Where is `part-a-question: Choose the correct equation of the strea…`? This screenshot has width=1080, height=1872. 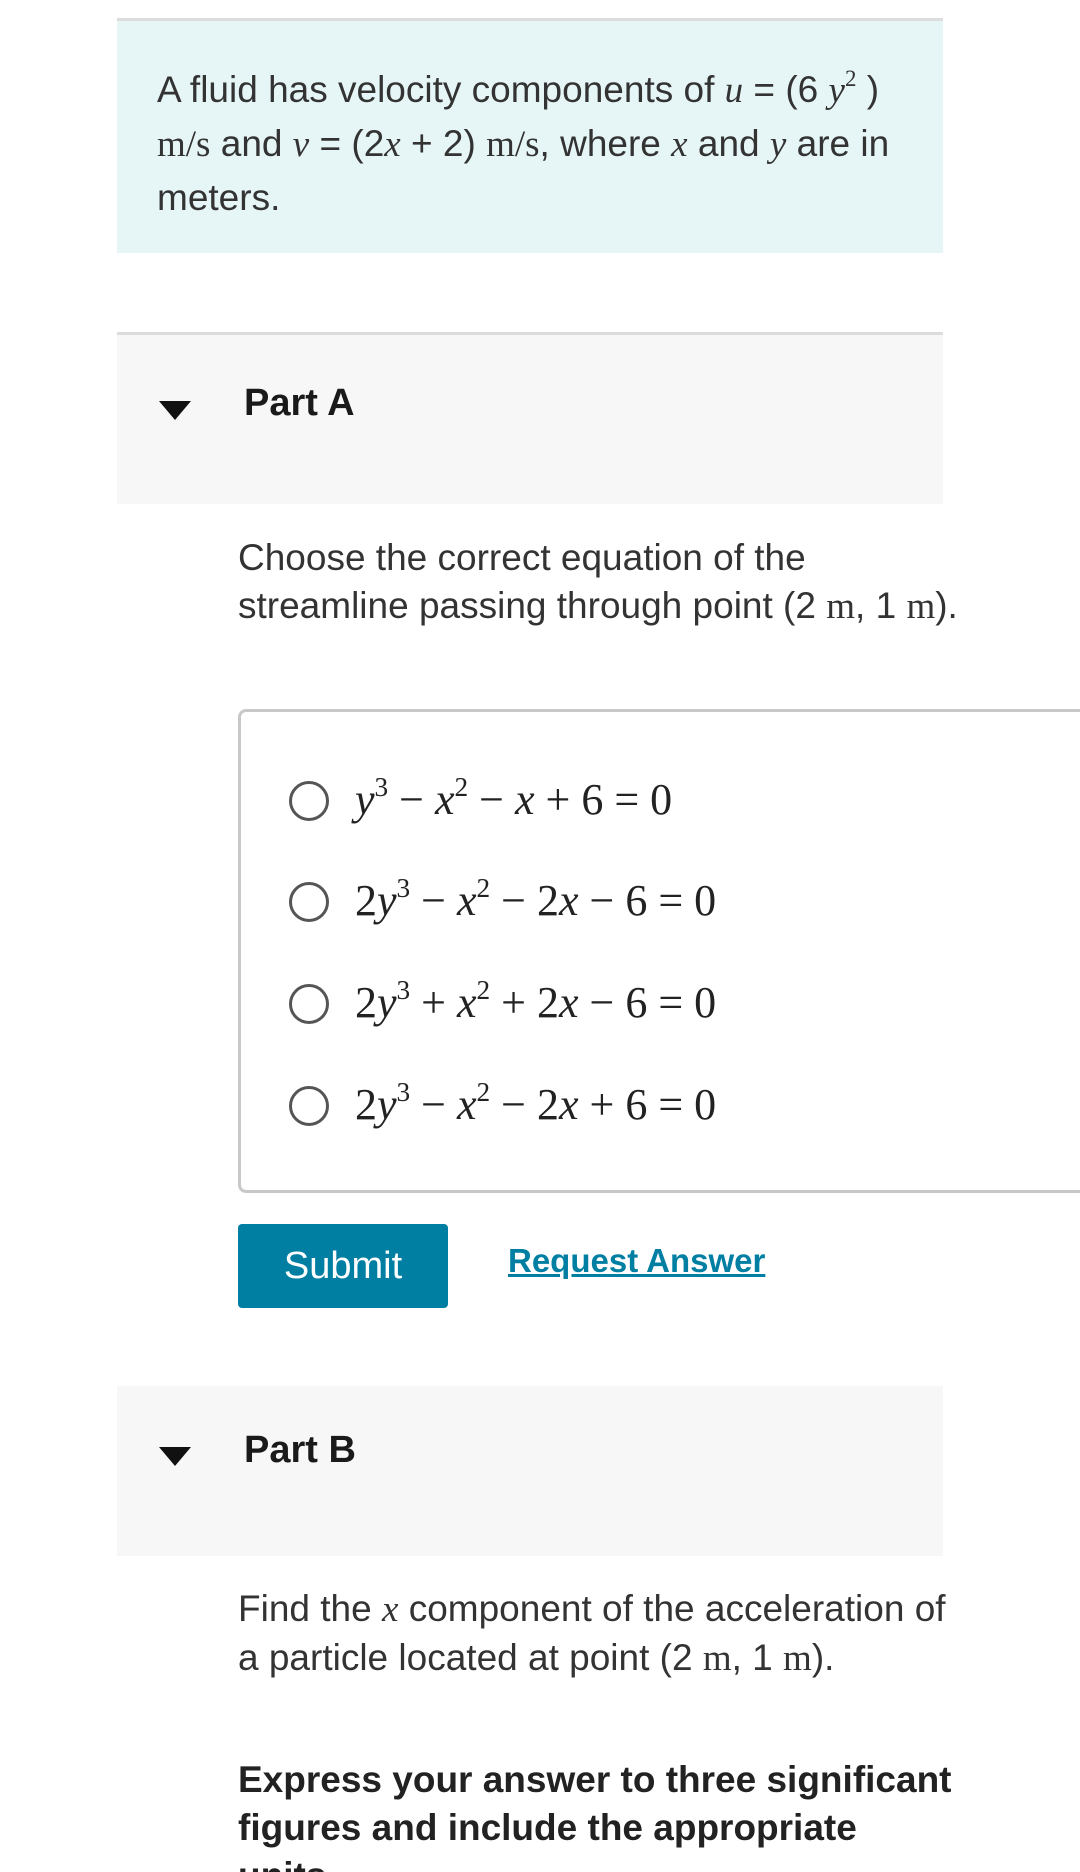
part-a-question: Choose the correct equation of the strea… is located at coordinates (598, 582).